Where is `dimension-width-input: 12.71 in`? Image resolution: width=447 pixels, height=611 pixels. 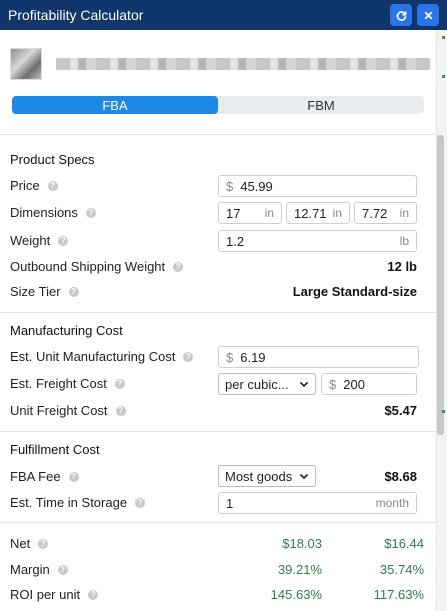
dimension-width-input: 12.71 in is located at coordinates (318, 213).